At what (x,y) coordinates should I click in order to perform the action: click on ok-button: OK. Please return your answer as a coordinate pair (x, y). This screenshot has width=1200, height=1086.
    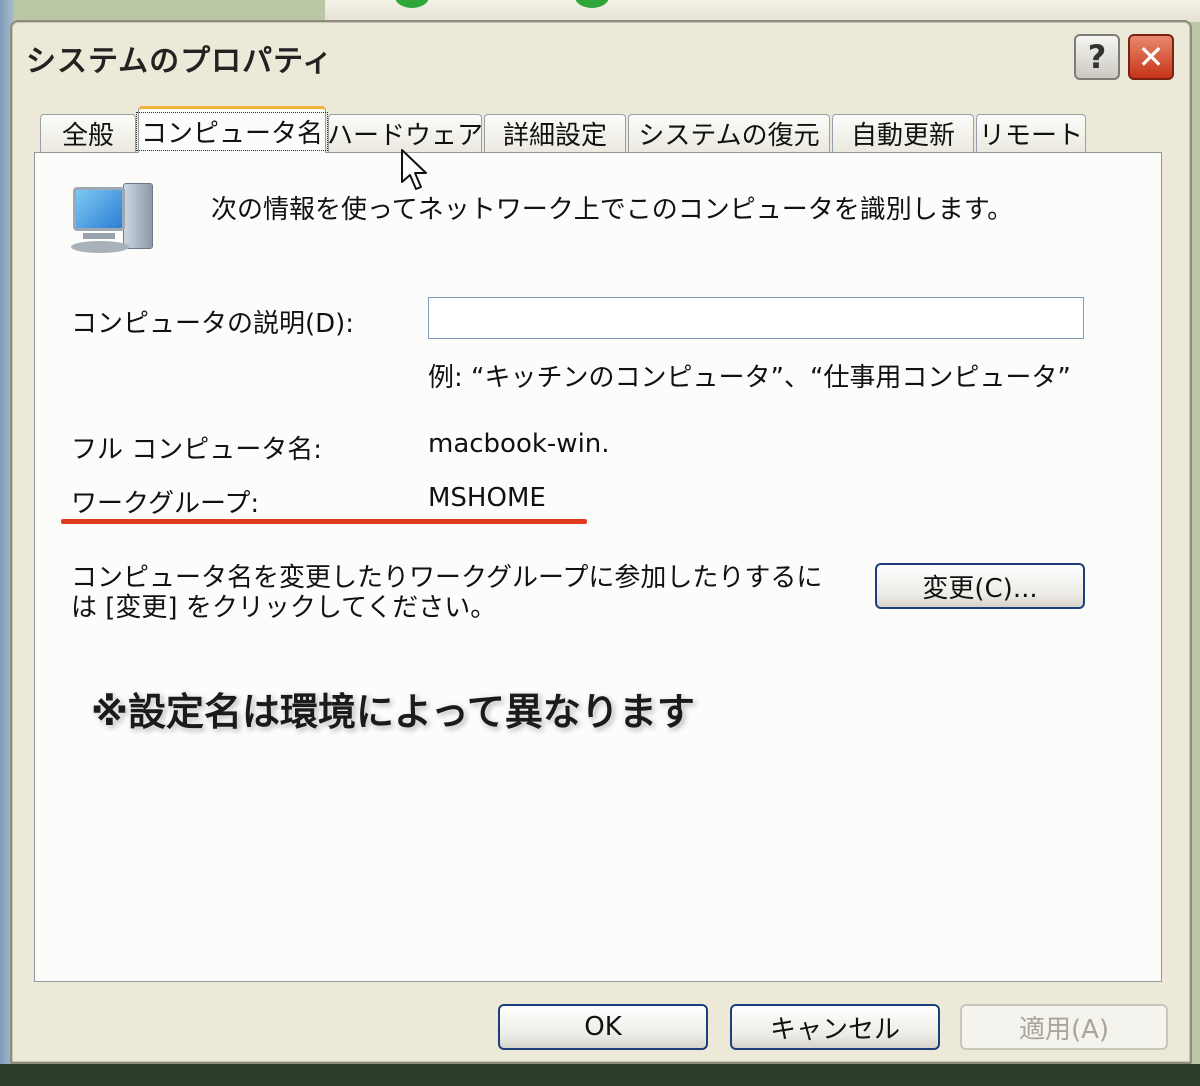
    Looking at the image, I should click on (603, 1027).